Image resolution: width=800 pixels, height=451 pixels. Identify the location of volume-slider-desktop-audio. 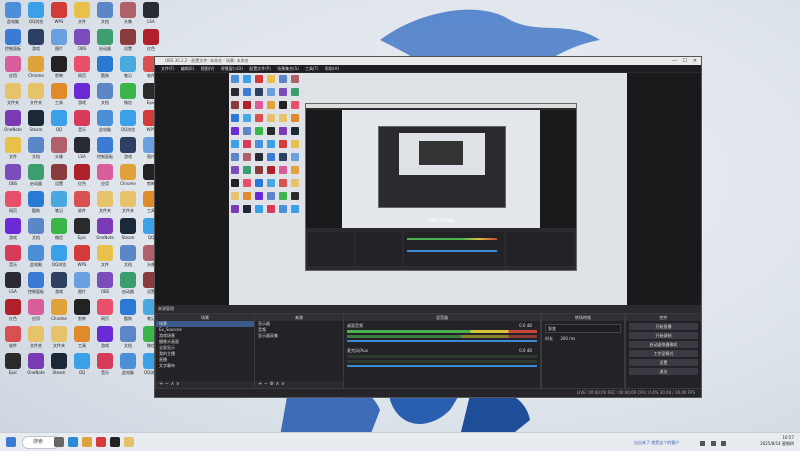
(442, 341).